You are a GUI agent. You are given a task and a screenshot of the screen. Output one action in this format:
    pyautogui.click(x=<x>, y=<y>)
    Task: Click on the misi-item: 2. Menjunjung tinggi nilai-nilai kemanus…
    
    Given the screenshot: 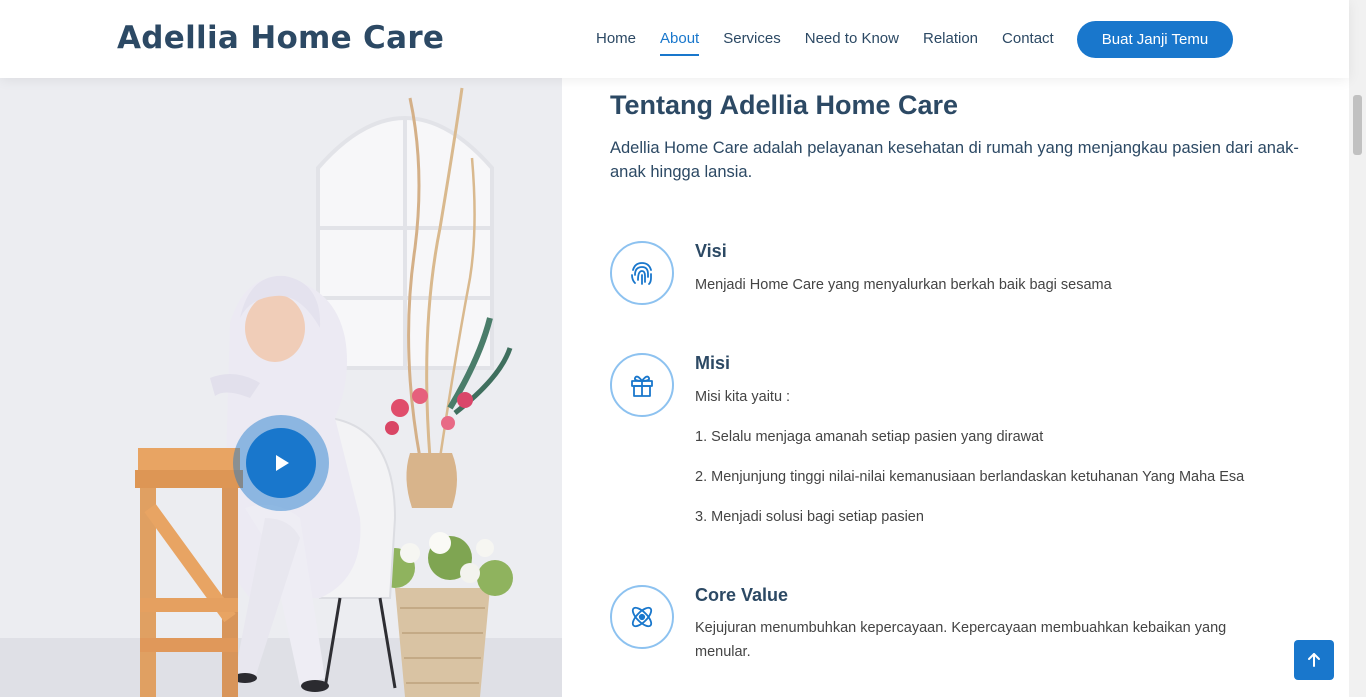 What is the action you would take?
    pyautogui.click(x=970, y=477)
    